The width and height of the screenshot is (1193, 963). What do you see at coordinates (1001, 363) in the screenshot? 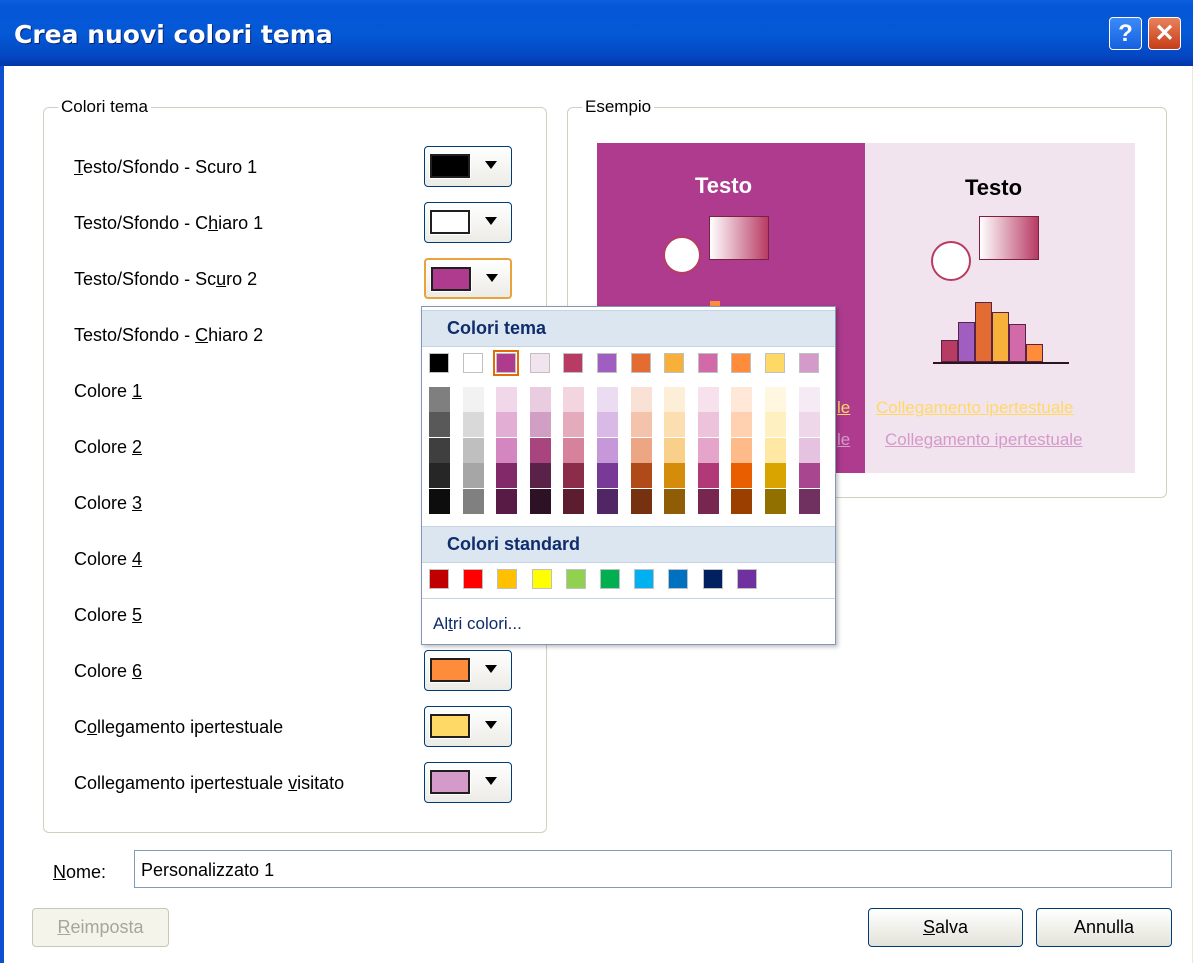
I see `histogram-baseline` at bounding box center [1001, 363].